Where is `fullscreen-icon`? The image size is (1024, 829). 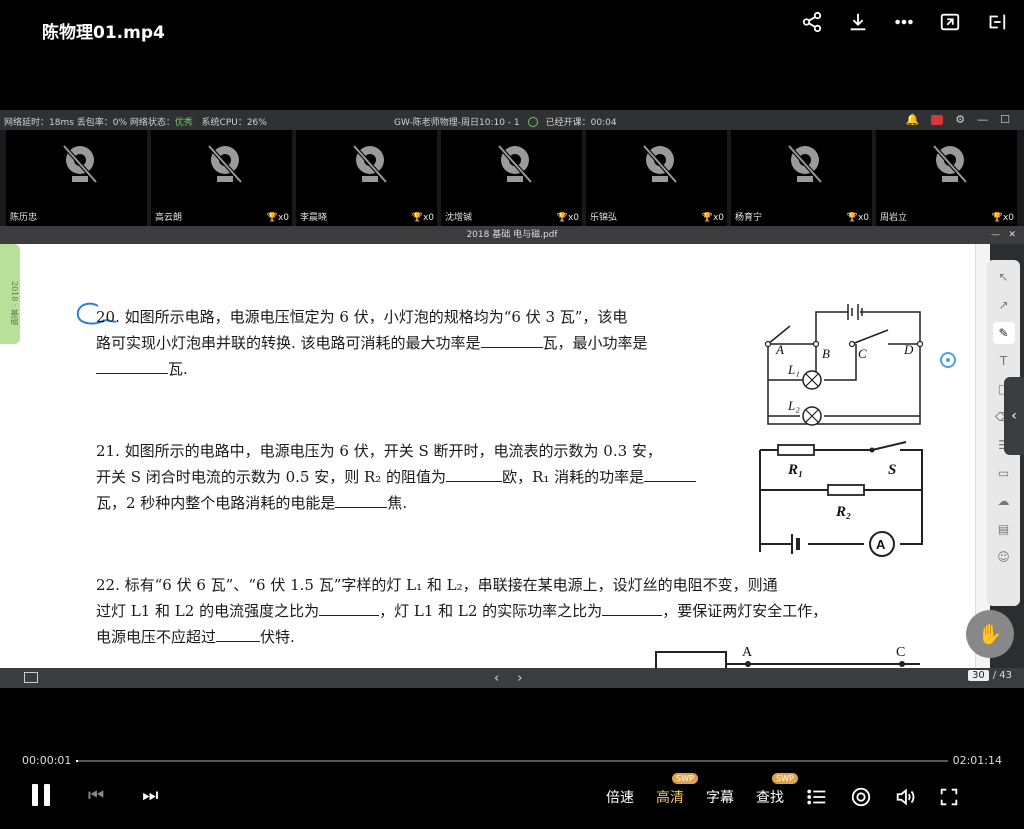
fullscreen-icon is located at coordinates (949, 797).